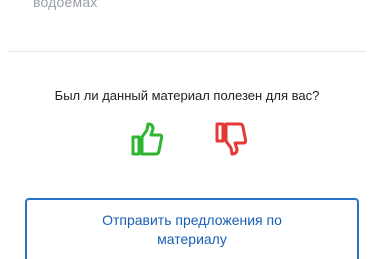  I want to click on divider, so click(187, 51).